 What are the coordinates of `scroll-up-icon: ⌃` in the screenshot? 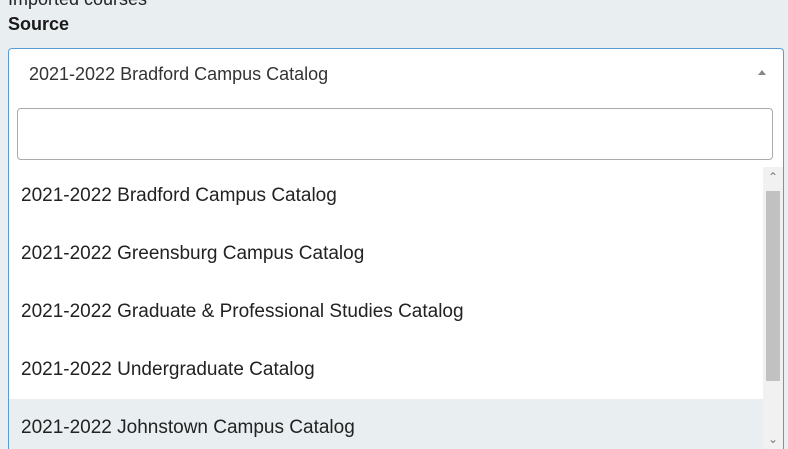 It's located at (773, 177).